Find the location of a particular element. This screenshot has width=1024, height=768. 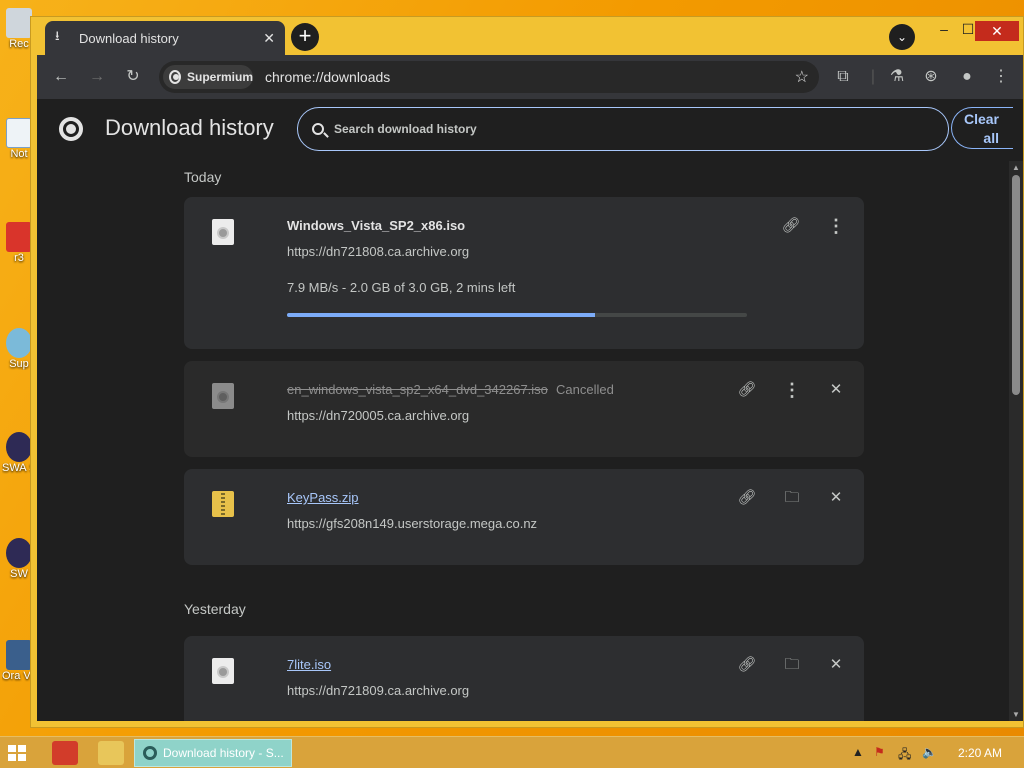

back-icon: ← is located at coordinates (61, 77).